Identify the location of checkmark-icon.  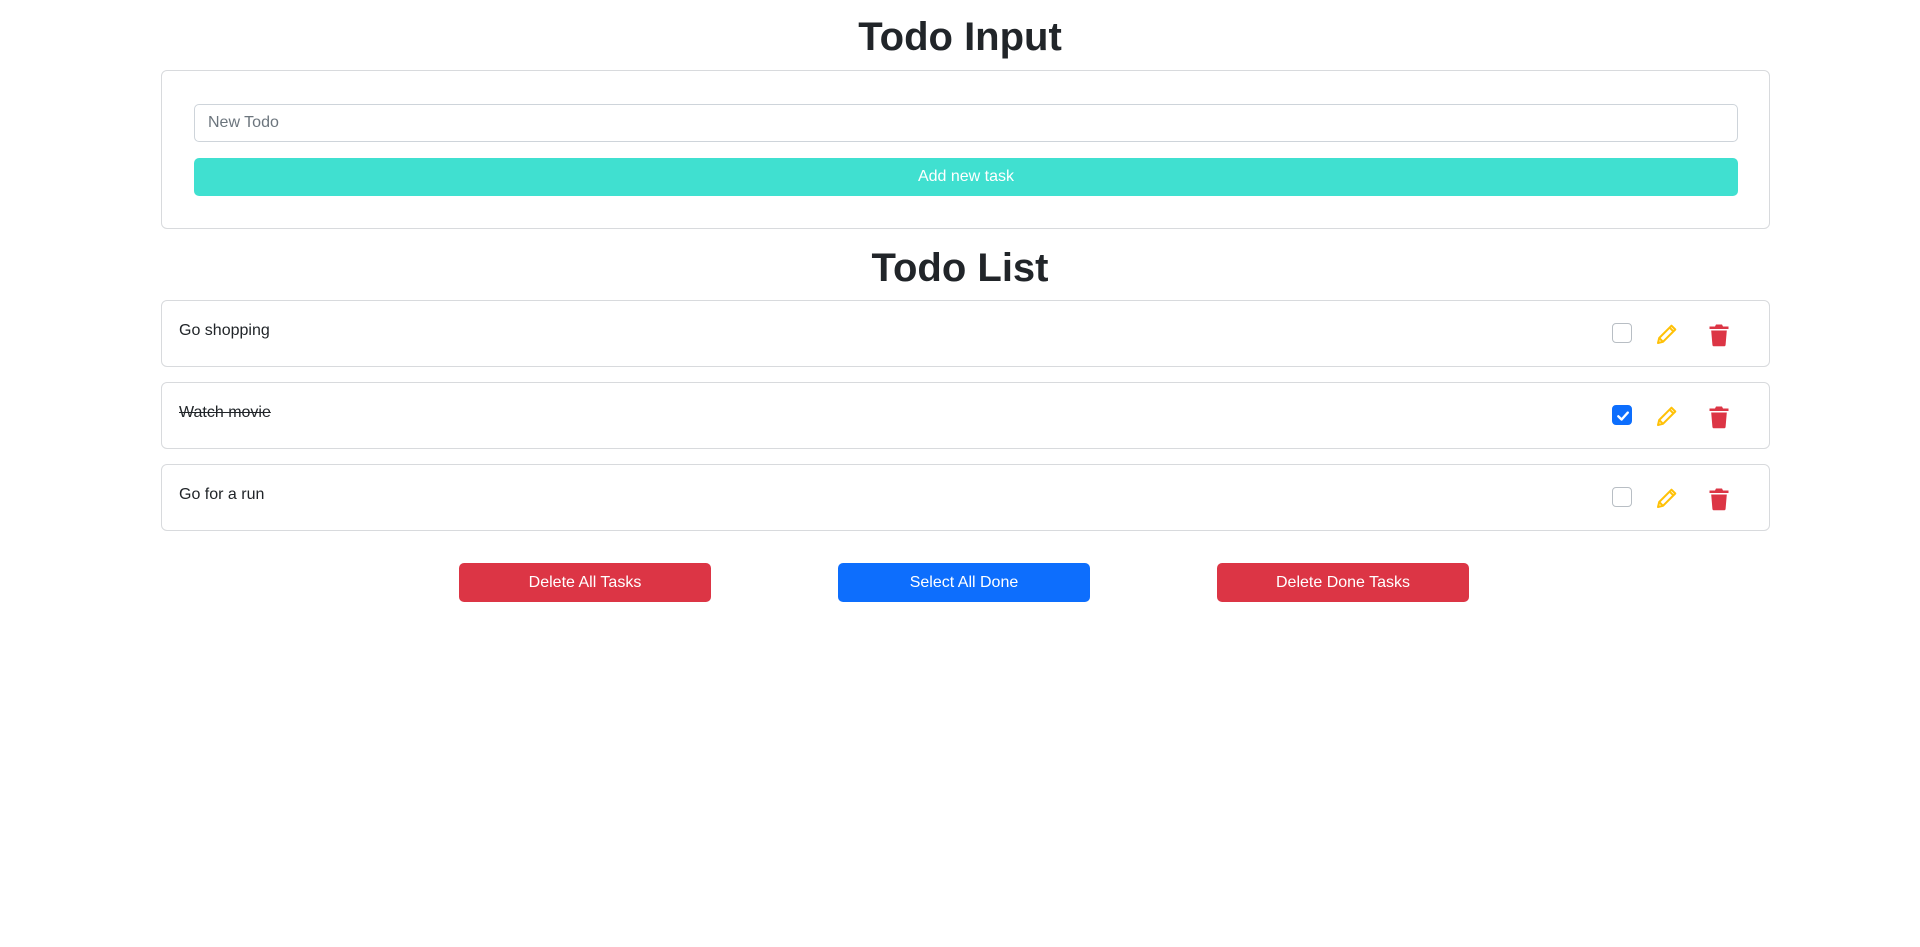
(1623, 416).